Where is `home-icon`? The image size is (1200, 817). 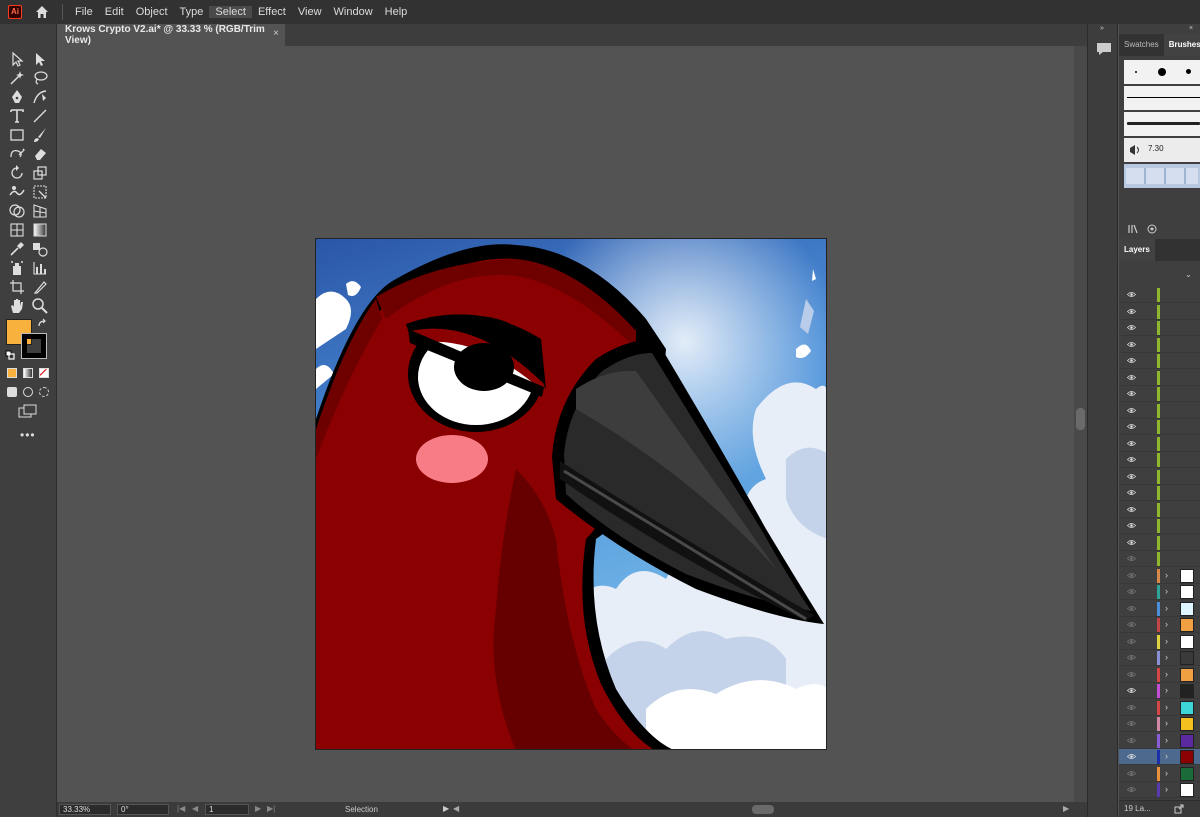
home-icon is located at coordinates (42, 12).